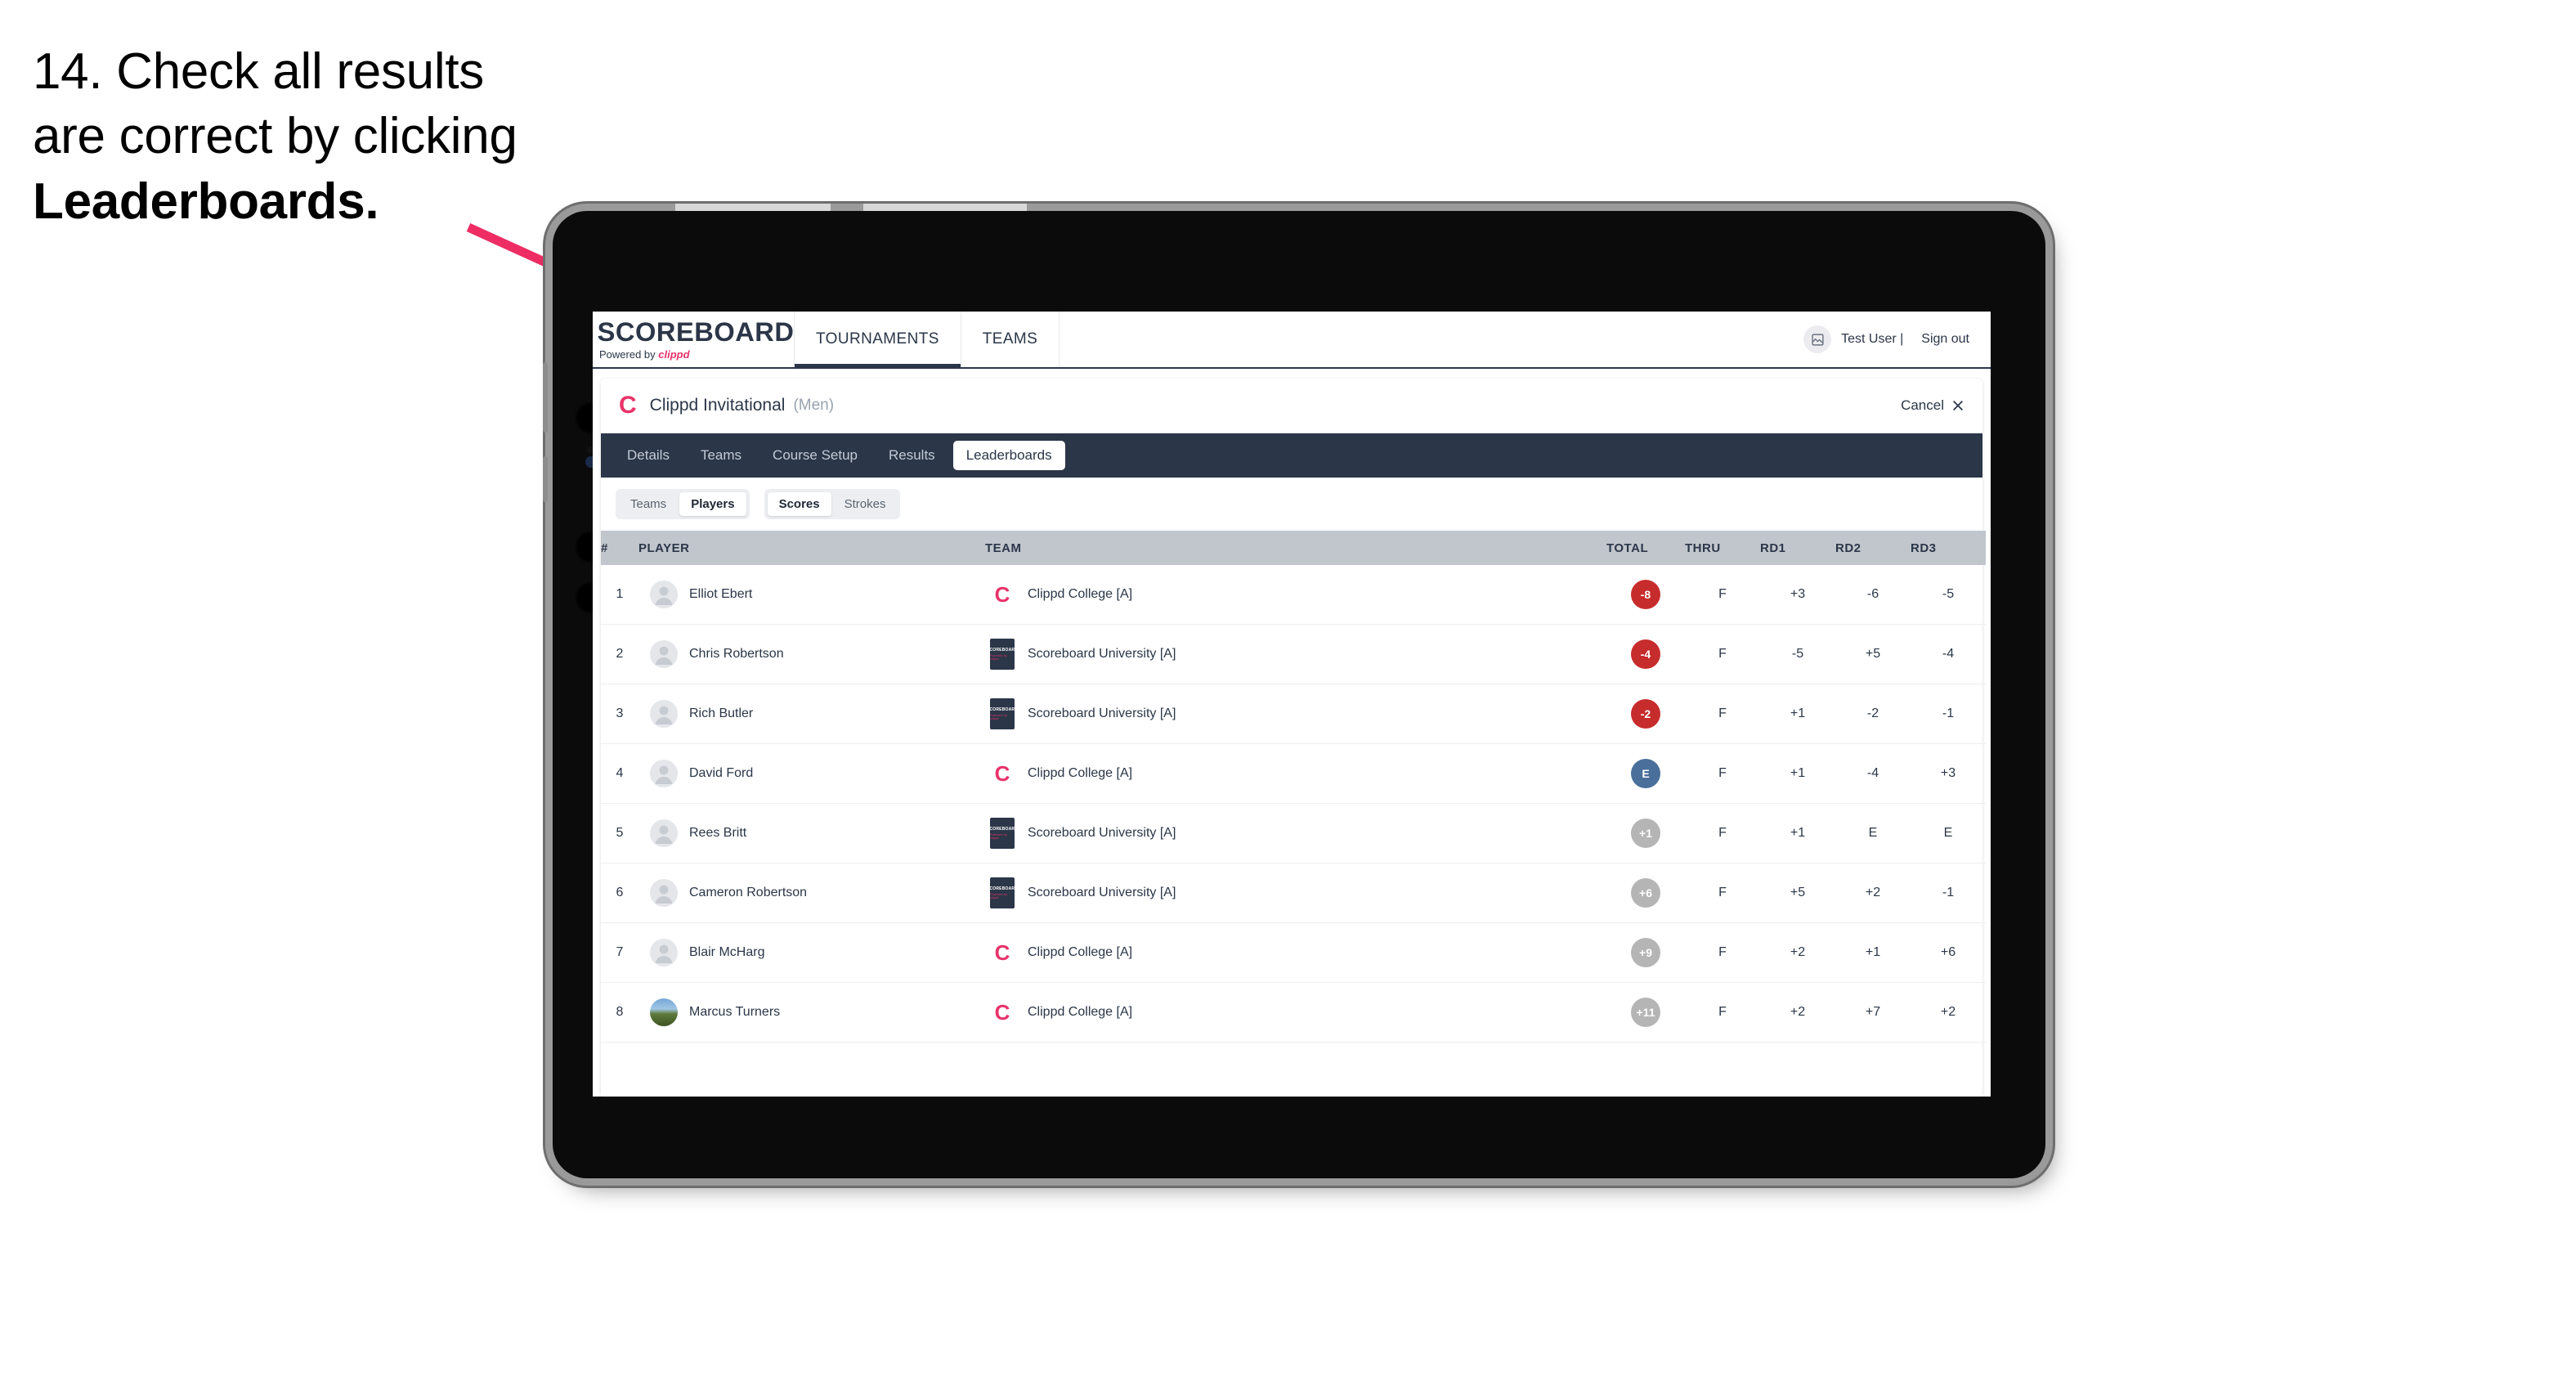  What do you see at coordinates (1818, 339) in the screenshot?
I see `broken-image-icon` at bounding box center [1818, 339].